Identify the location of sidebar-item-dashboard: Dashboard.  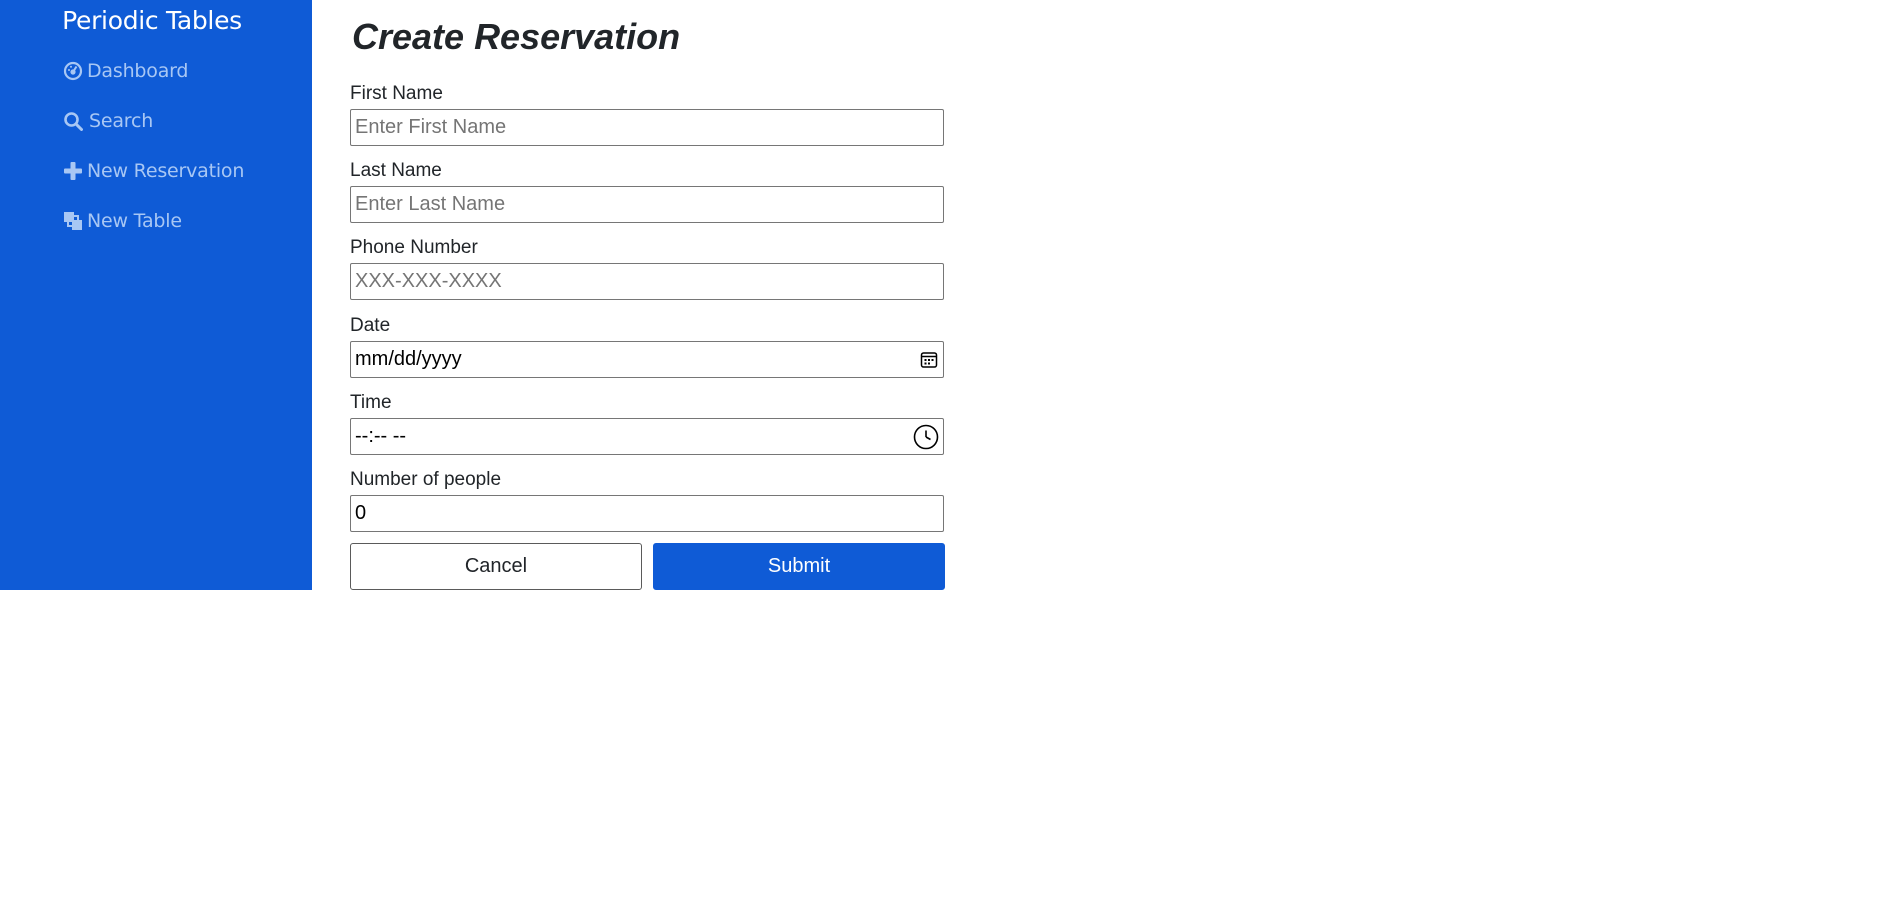
(125, 71).